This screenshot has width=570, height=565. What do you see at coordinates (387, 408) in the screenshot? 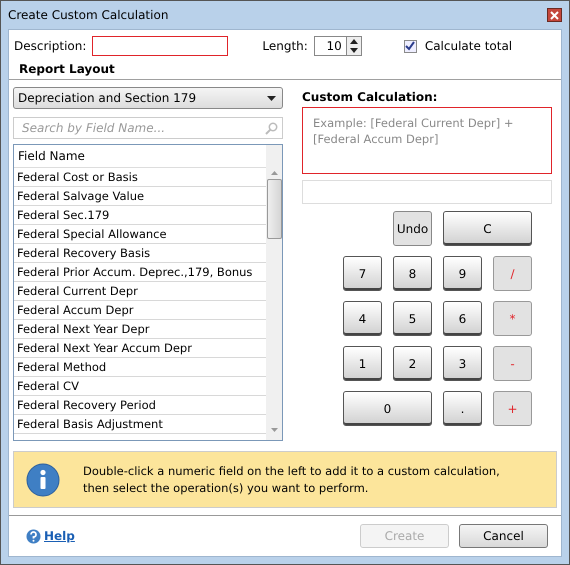
I see `keypad-button: 0` at bounding box center [387, 408].